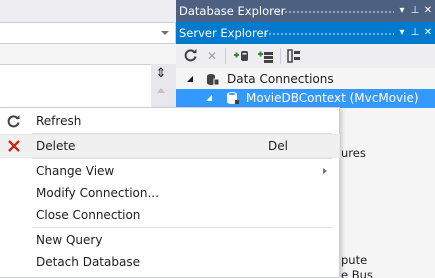  Describe the element at coordinates (213, 79) in the screenshot. I see `data-connections-icon` at that location.